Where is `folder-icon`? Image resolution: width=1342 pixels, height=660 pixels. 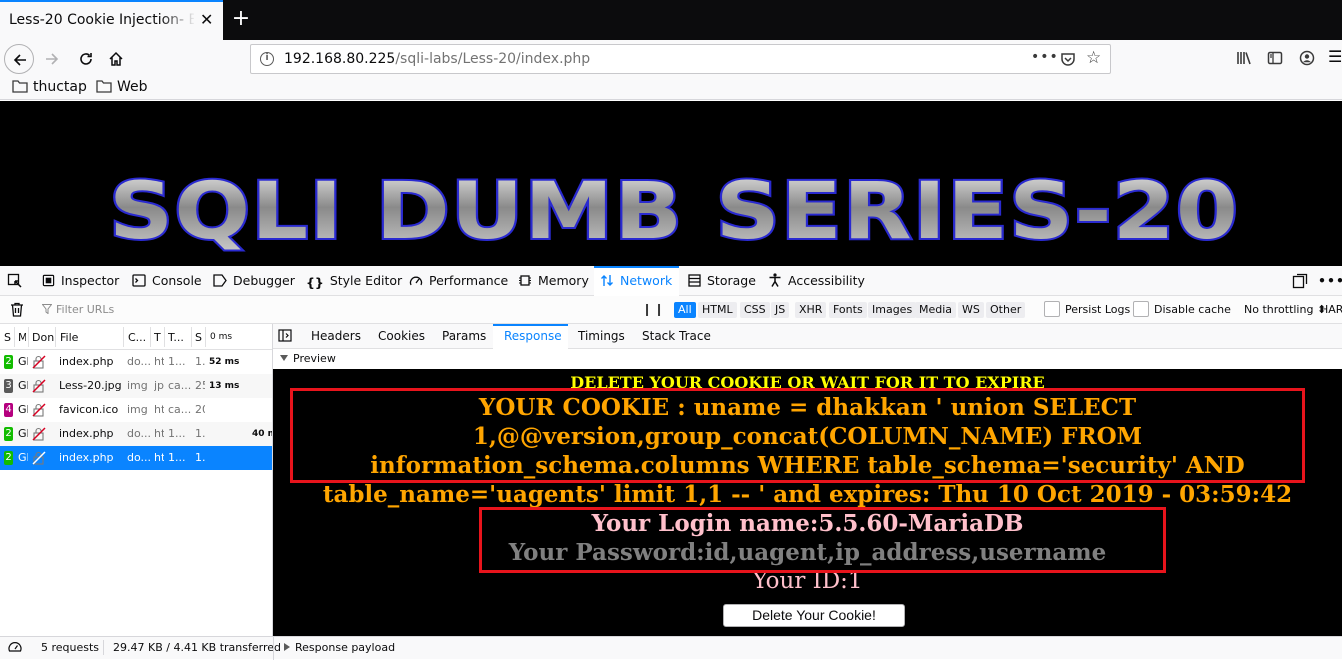 folder-icon is located at coordinates (20, 86).